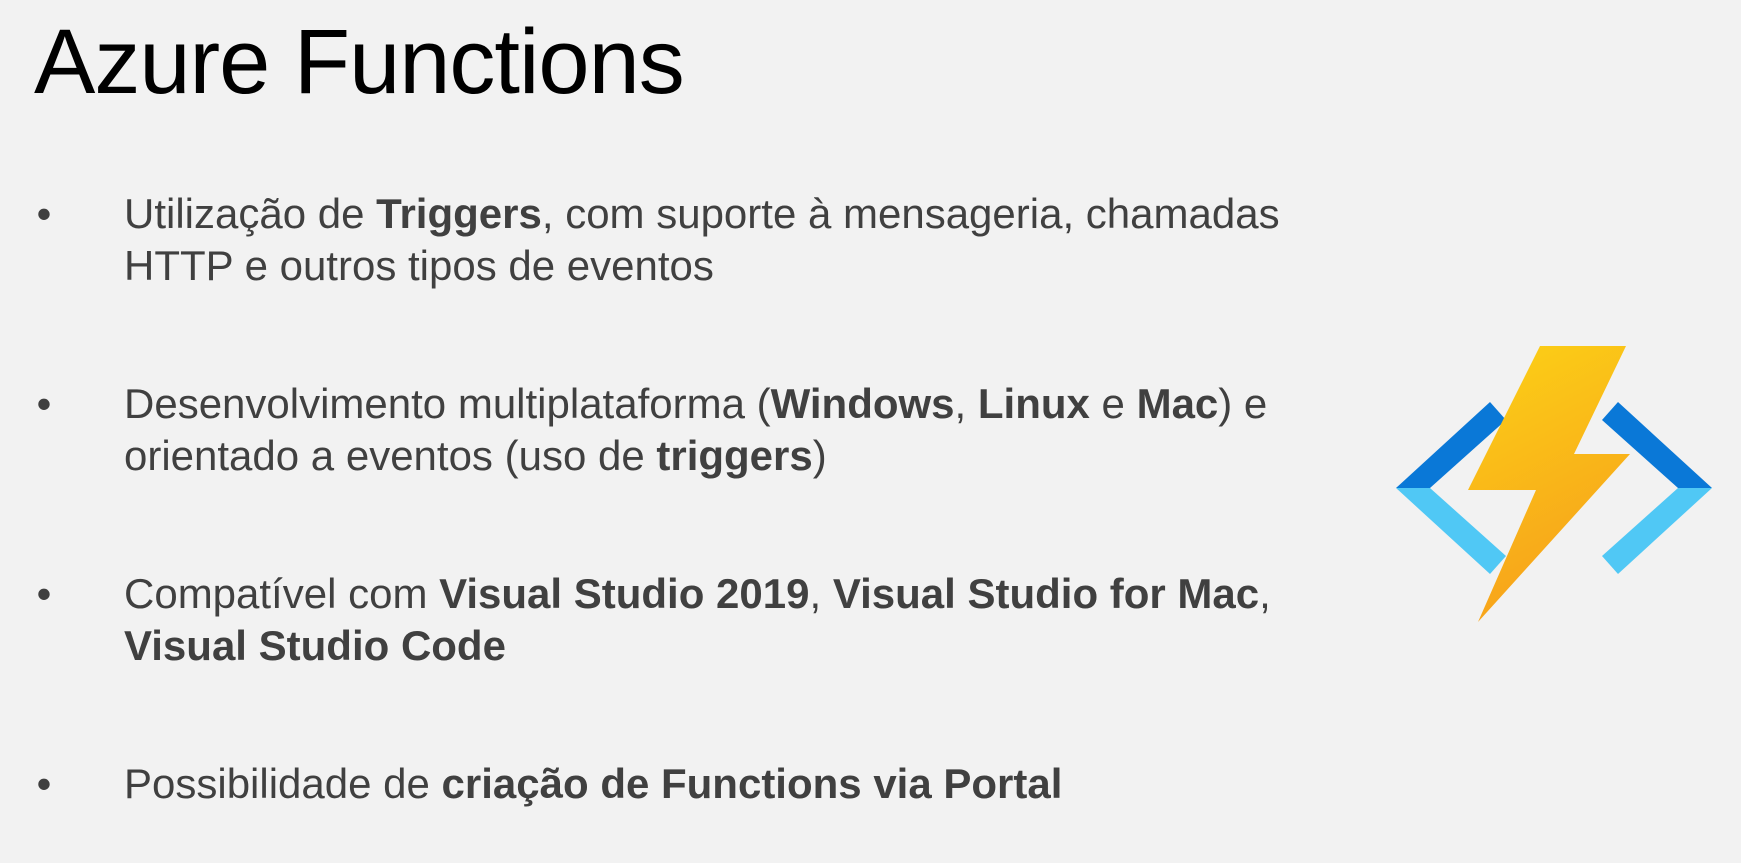 The width and height of the screenshot is (1741, 863). What do you see at coordinates (734, 455) in the screenshot?
I see `bullet-text-bold: triggers` at bounding box center [734, 455].